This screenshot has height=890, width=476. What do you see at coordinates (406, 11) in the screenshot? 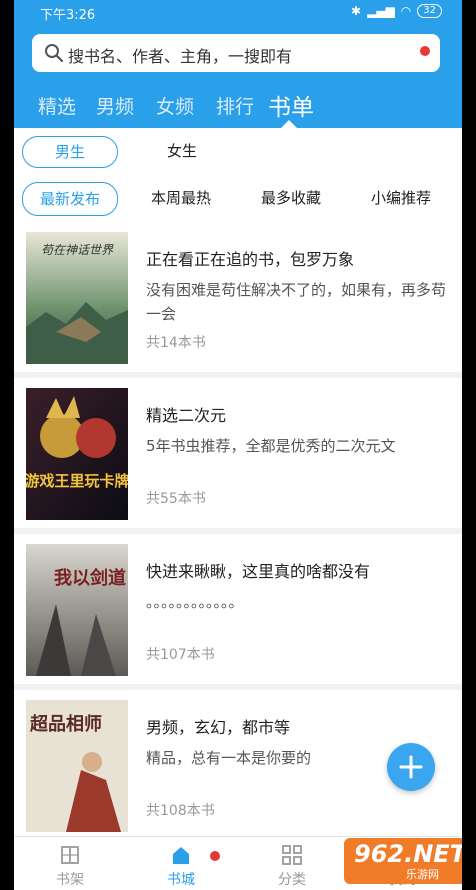
I see `wifi-icon: ◠` at bounding box center [406, 11].